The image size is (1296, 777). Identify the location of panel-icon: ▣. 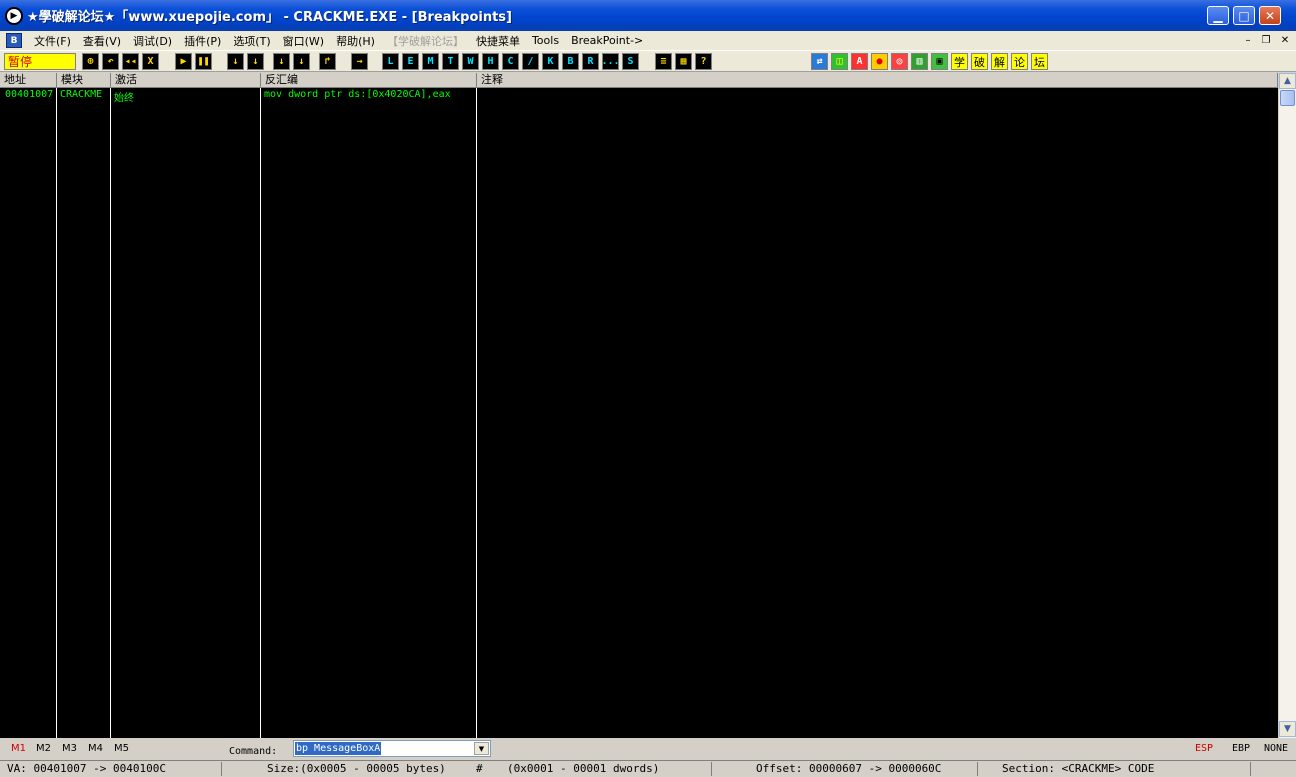
(939, 61).